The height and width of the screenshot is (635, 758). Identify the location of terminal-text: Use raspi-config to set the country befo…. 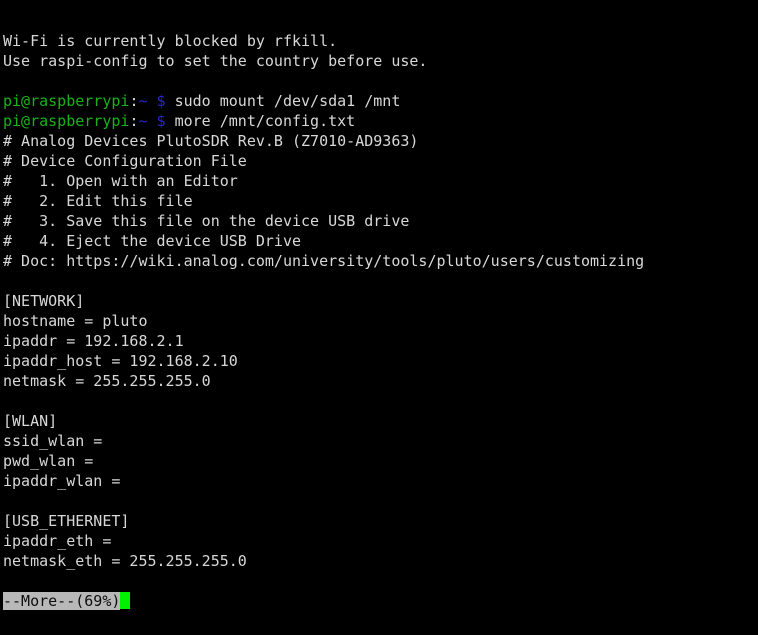
(215, 61).